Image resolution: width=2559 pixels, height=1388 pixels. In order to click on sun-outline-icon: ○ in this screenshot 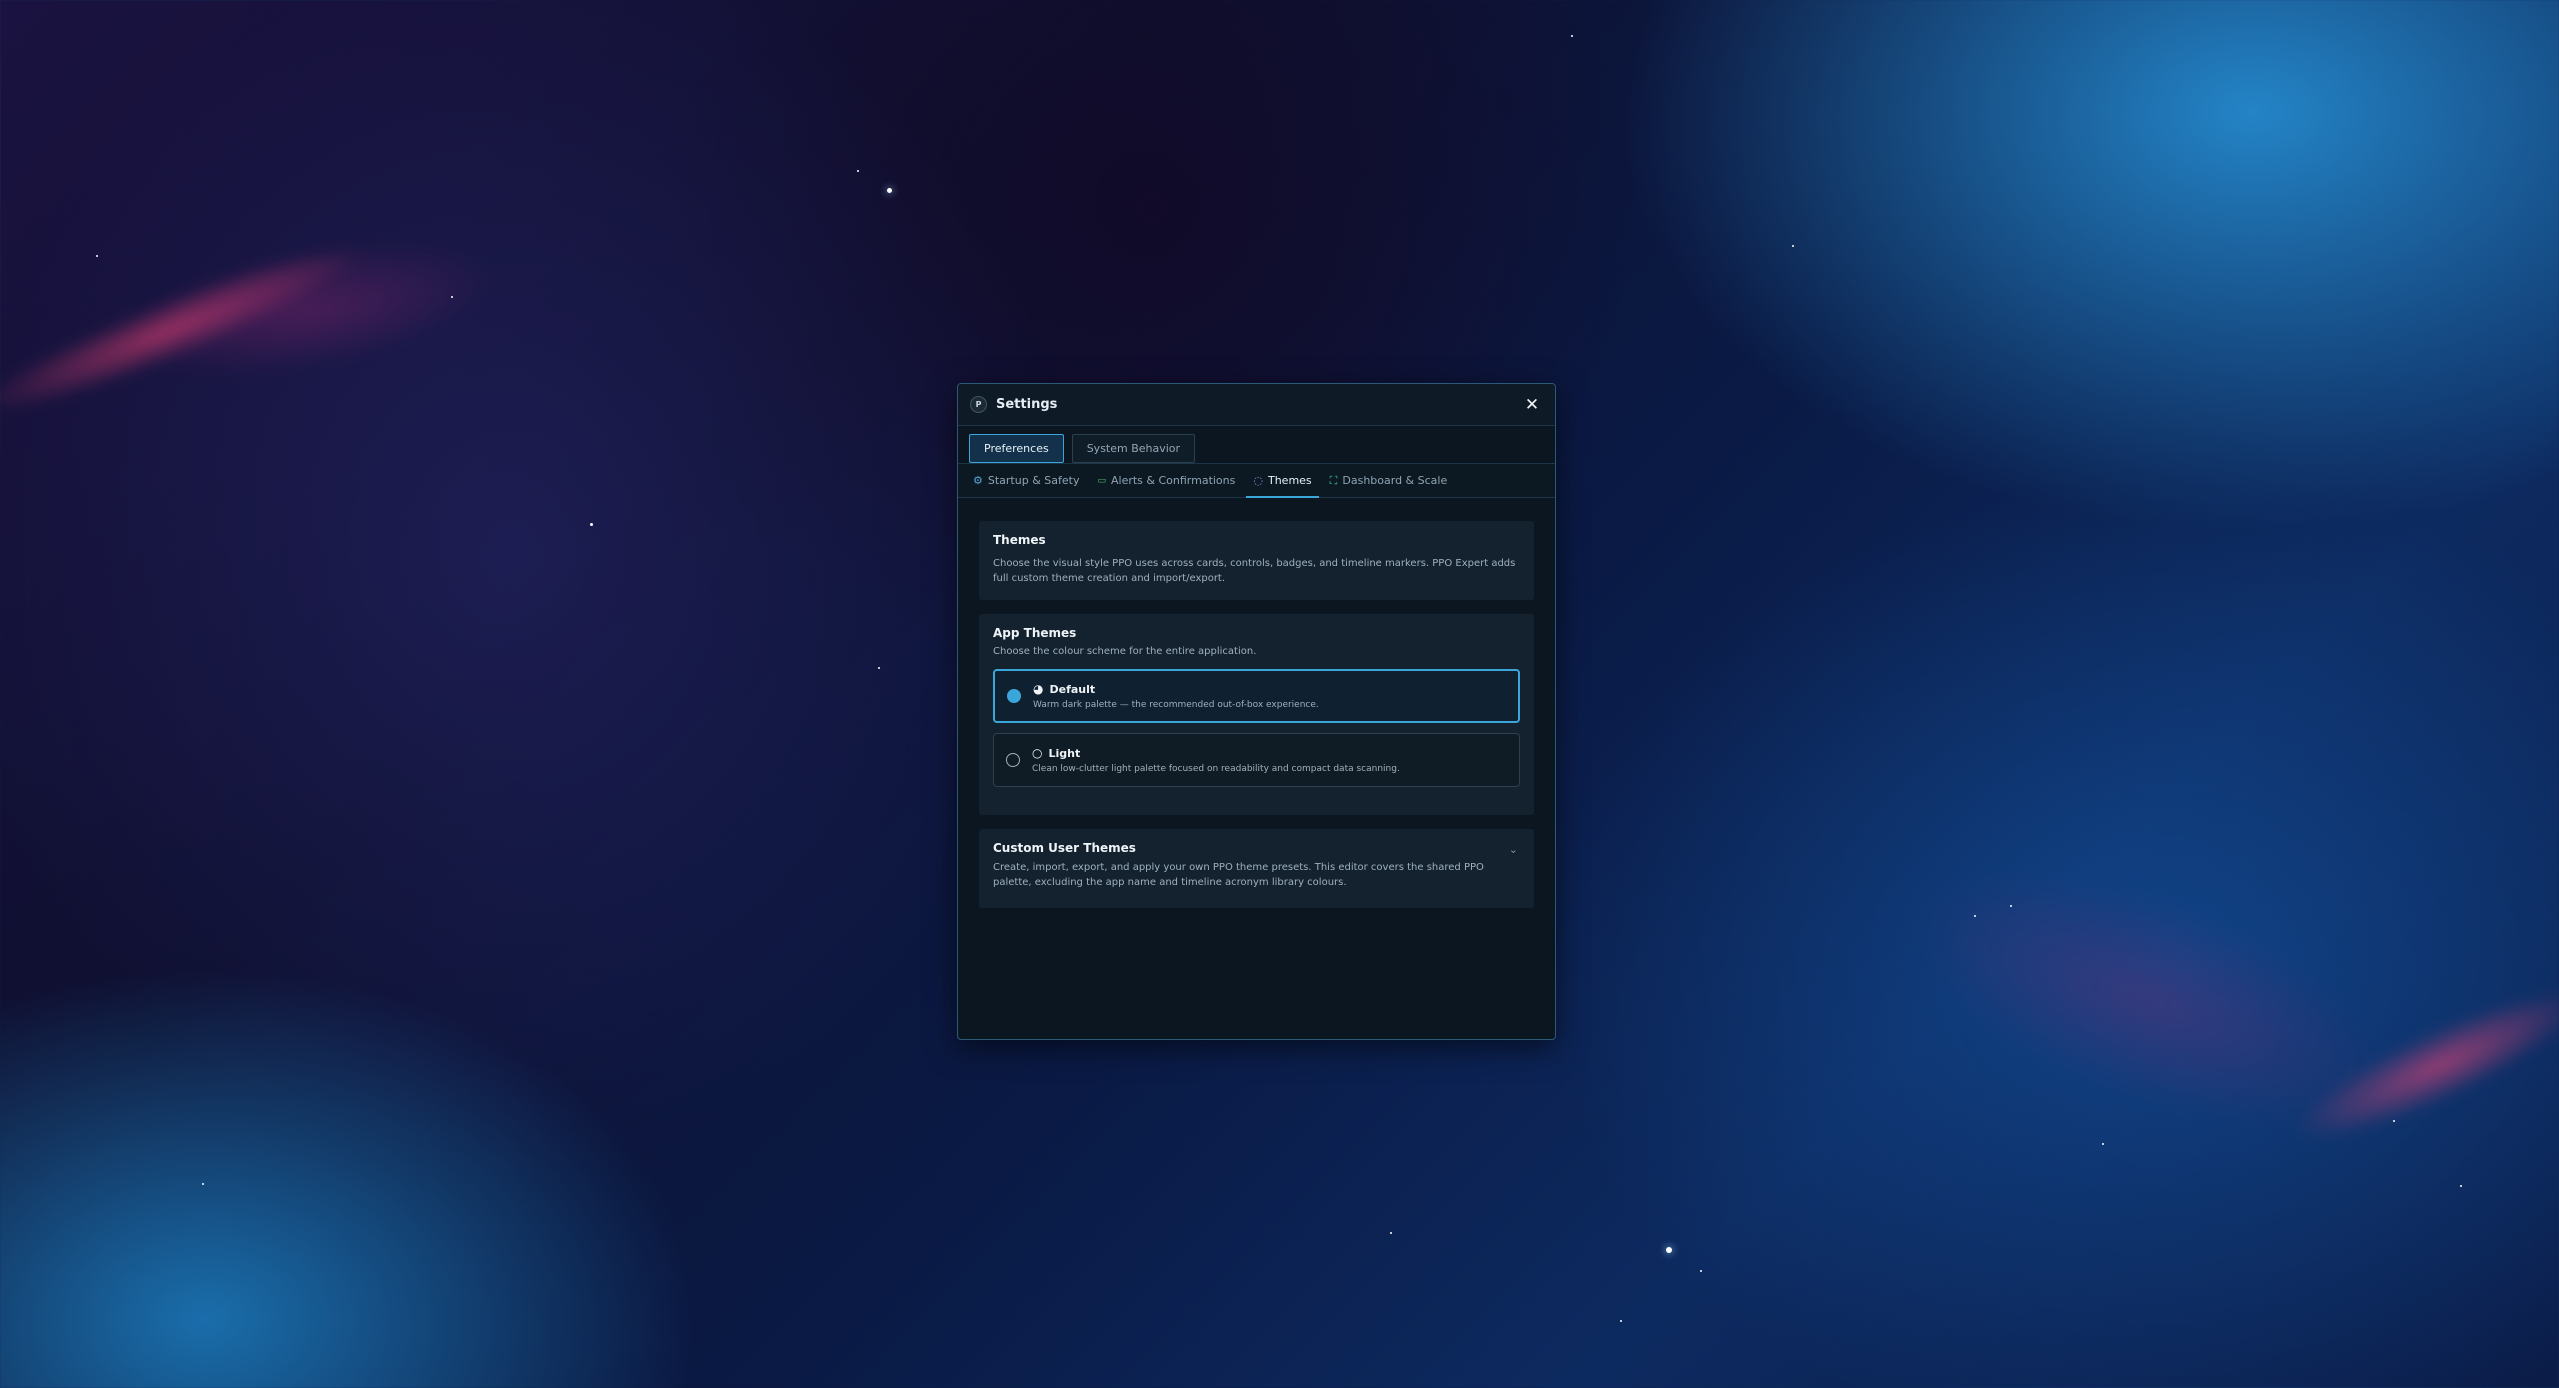, I will do `click(1037, 753)`.